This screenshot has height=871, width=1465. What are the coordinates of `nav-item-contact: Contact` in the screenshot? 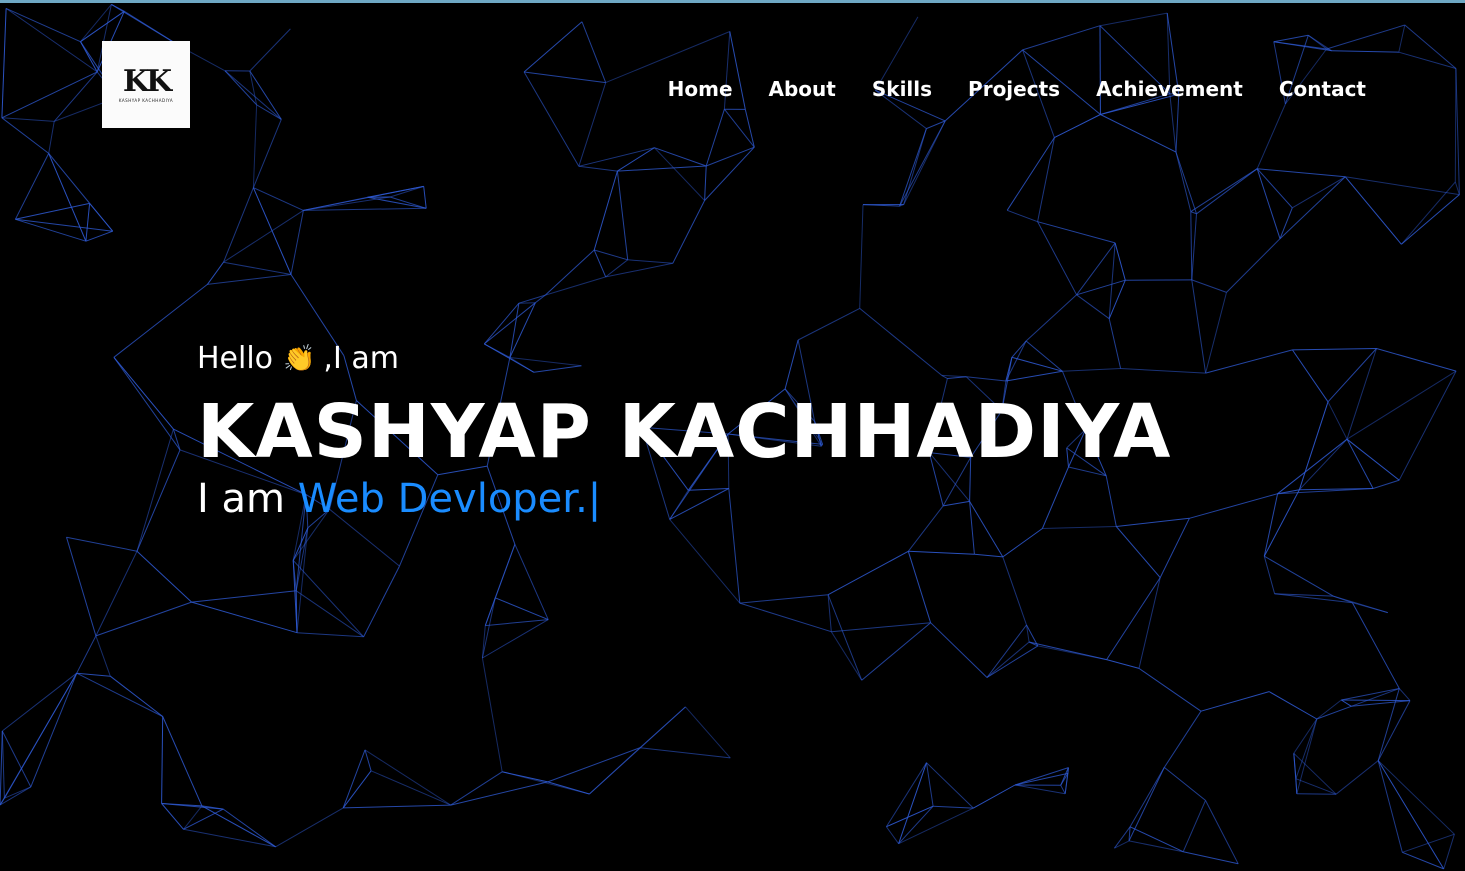 It's located at (1322, 89).